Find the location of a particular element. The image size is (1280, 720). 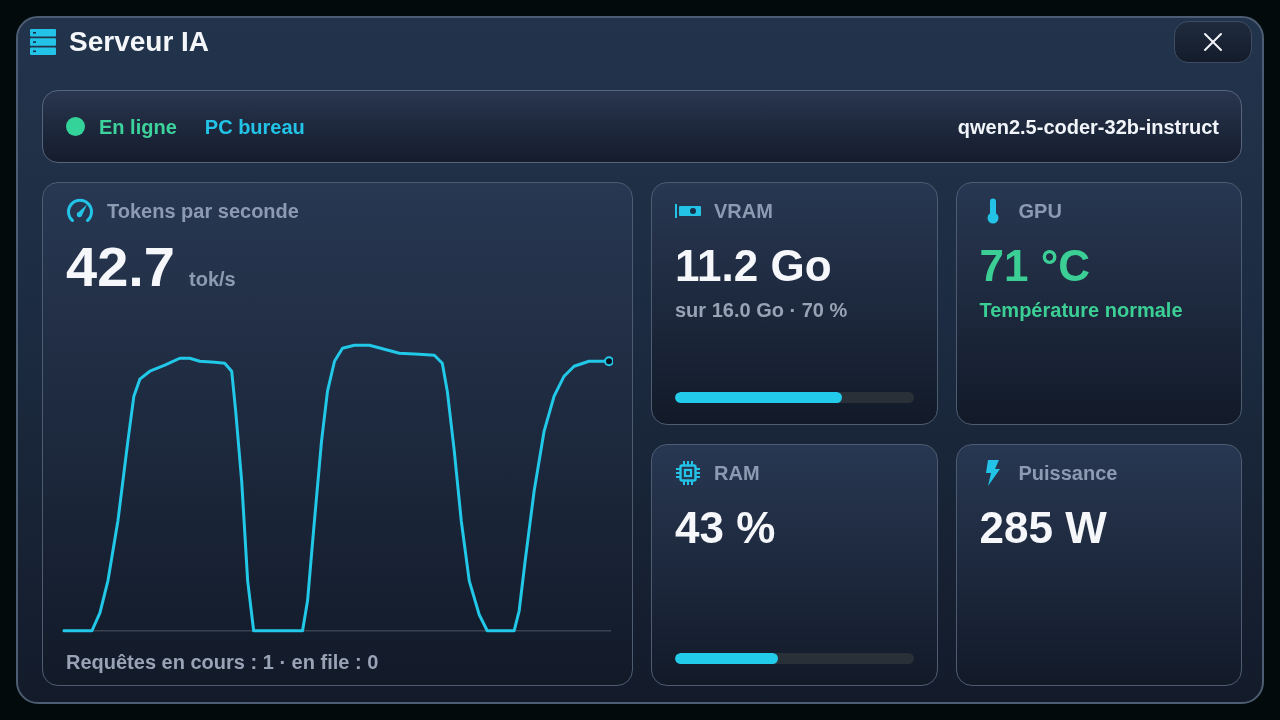

metric-detail: Température normale is located at coordinates (1081, 310).